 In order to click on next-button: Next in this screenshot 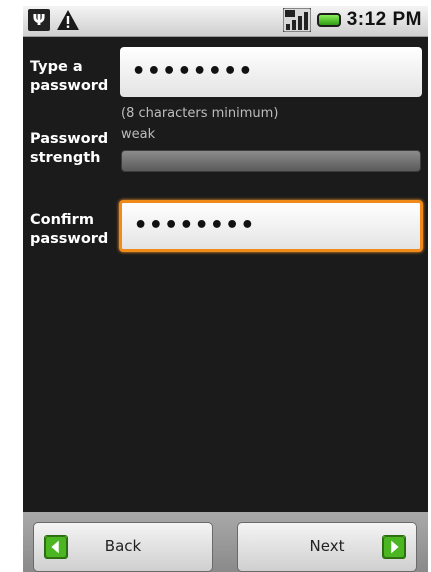, I will do `click(327, 547)`.